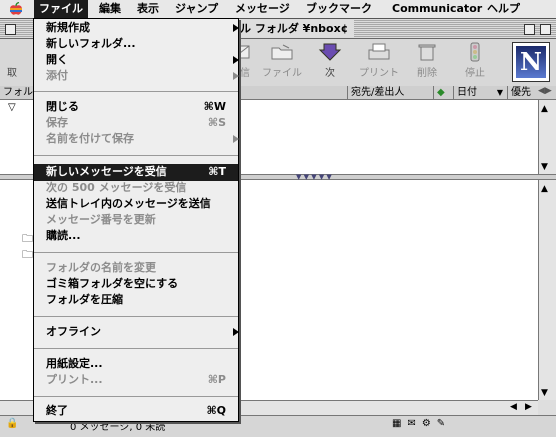 The width and height of the screenshot is (556, 437). Describe the element at coordinates (379, 51) in the screenshot. I see `printer-icon` at that location.